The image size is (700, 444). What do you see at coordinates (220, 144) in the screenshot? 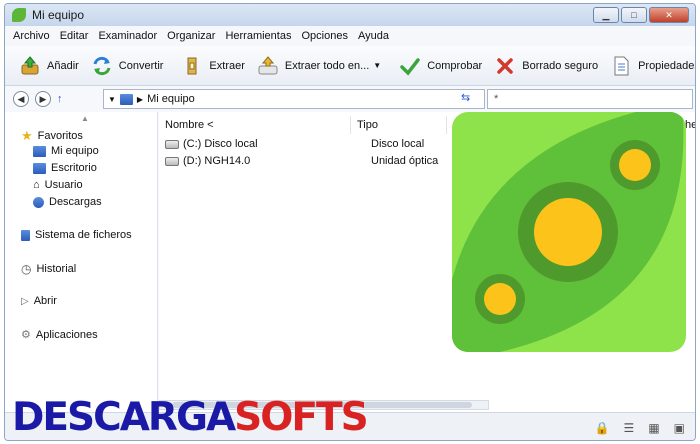
I see `row-name: (C:) Disco local` at bounding box center [220, 144].